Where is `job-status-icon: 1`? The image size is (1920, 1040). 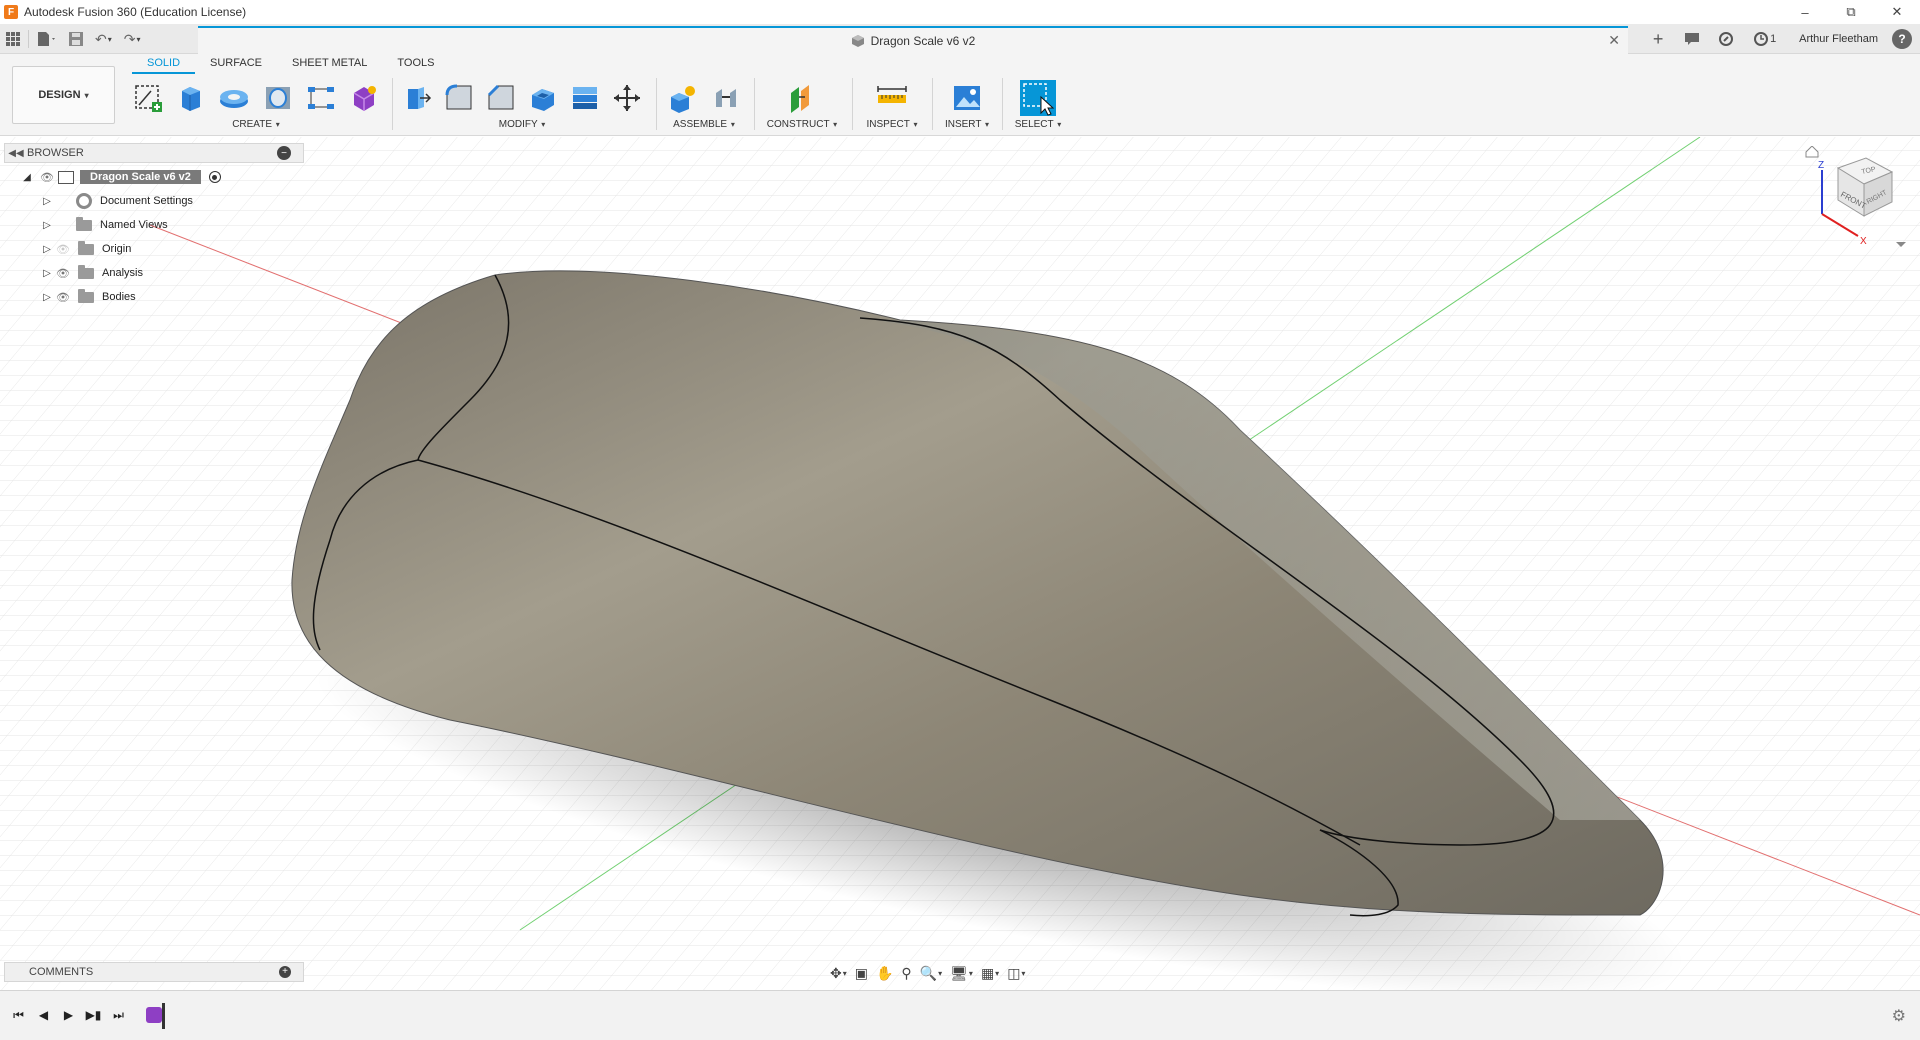
job-status-icon: 1 is located at coordinates (1765, 39).